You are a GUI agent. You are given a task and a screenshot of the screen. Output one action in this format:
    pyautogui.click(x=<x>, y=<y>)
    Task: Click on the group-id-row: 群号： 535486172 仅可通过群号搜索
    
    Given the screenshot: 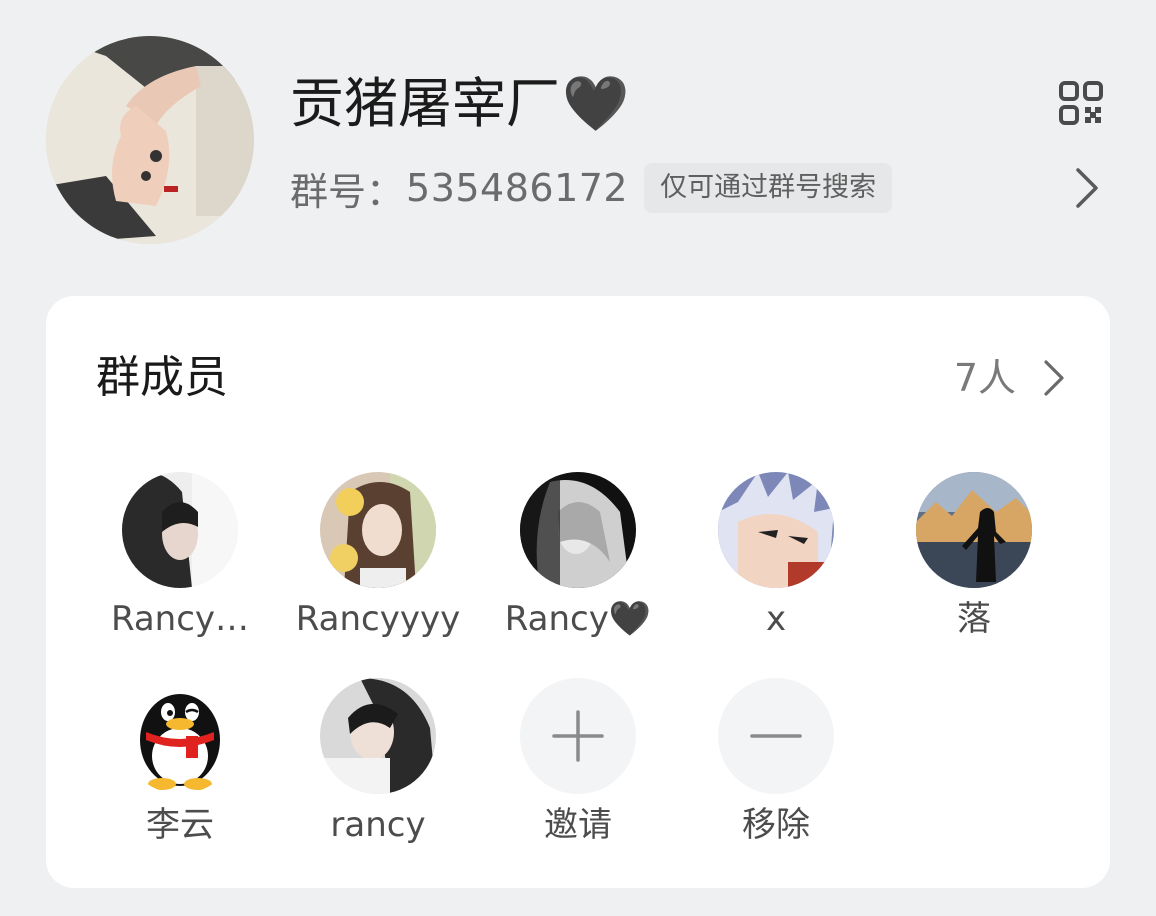 What is the action you would take?
    pyautogui.click(x=591, y=188)
    